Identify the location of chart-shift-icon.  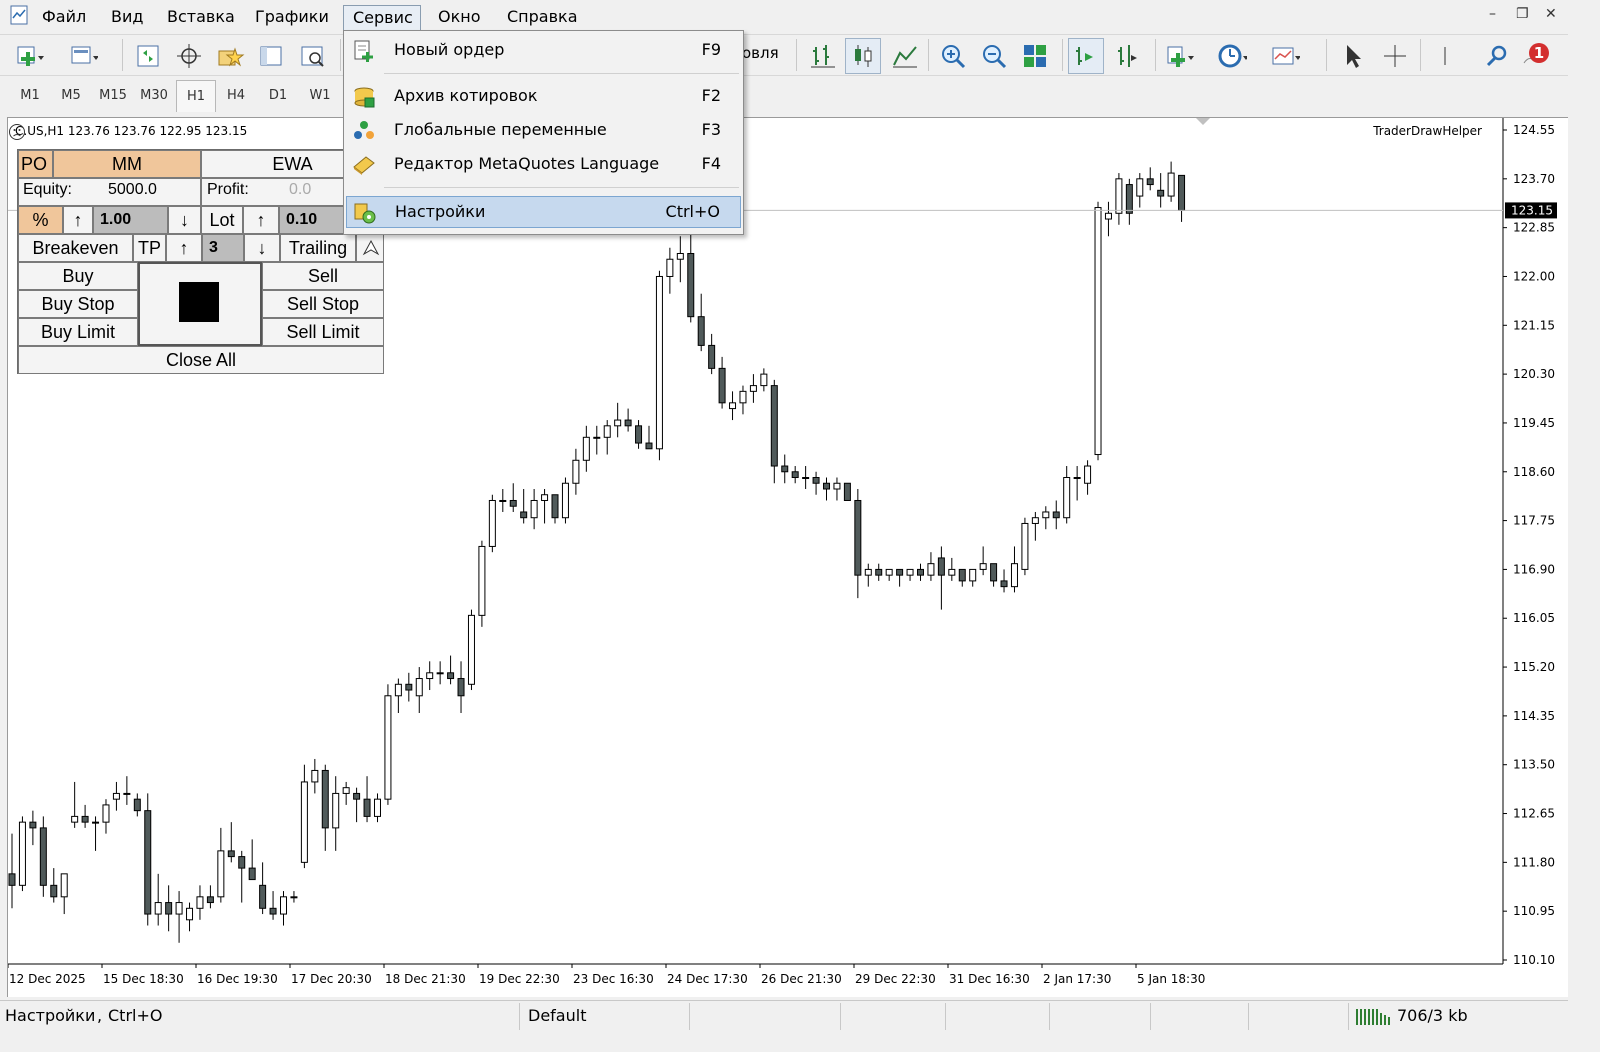
(1128, 56).